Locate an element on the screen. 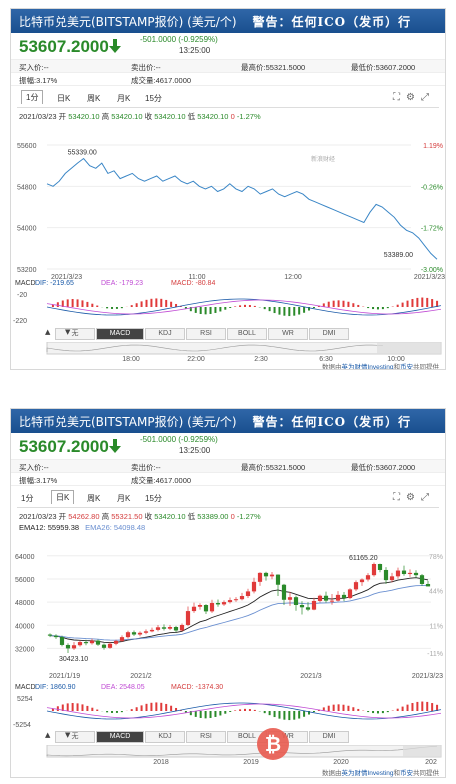 The image size is (456, 784). ohlc-open: 54262.80 is located at coordinates (84, 516).